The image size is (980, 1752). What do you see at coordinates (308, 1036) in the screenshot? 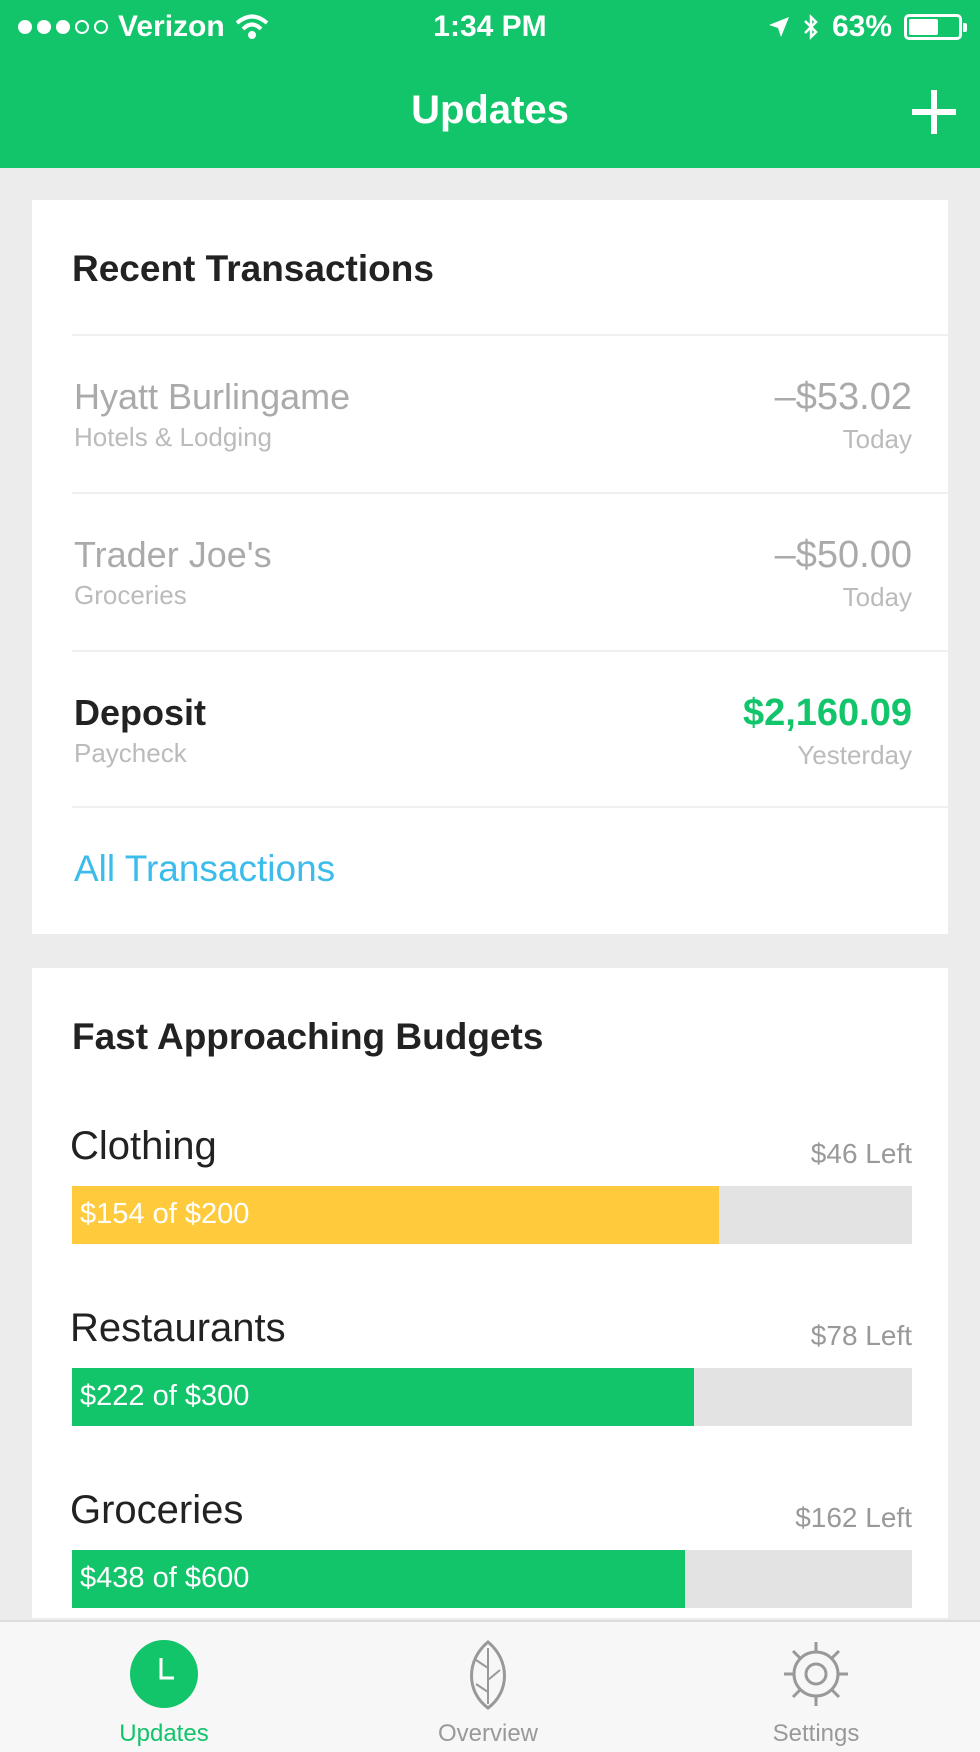
I see `budgets-title: Fast Approaching Budgets` at bounding box center [308, 1036].